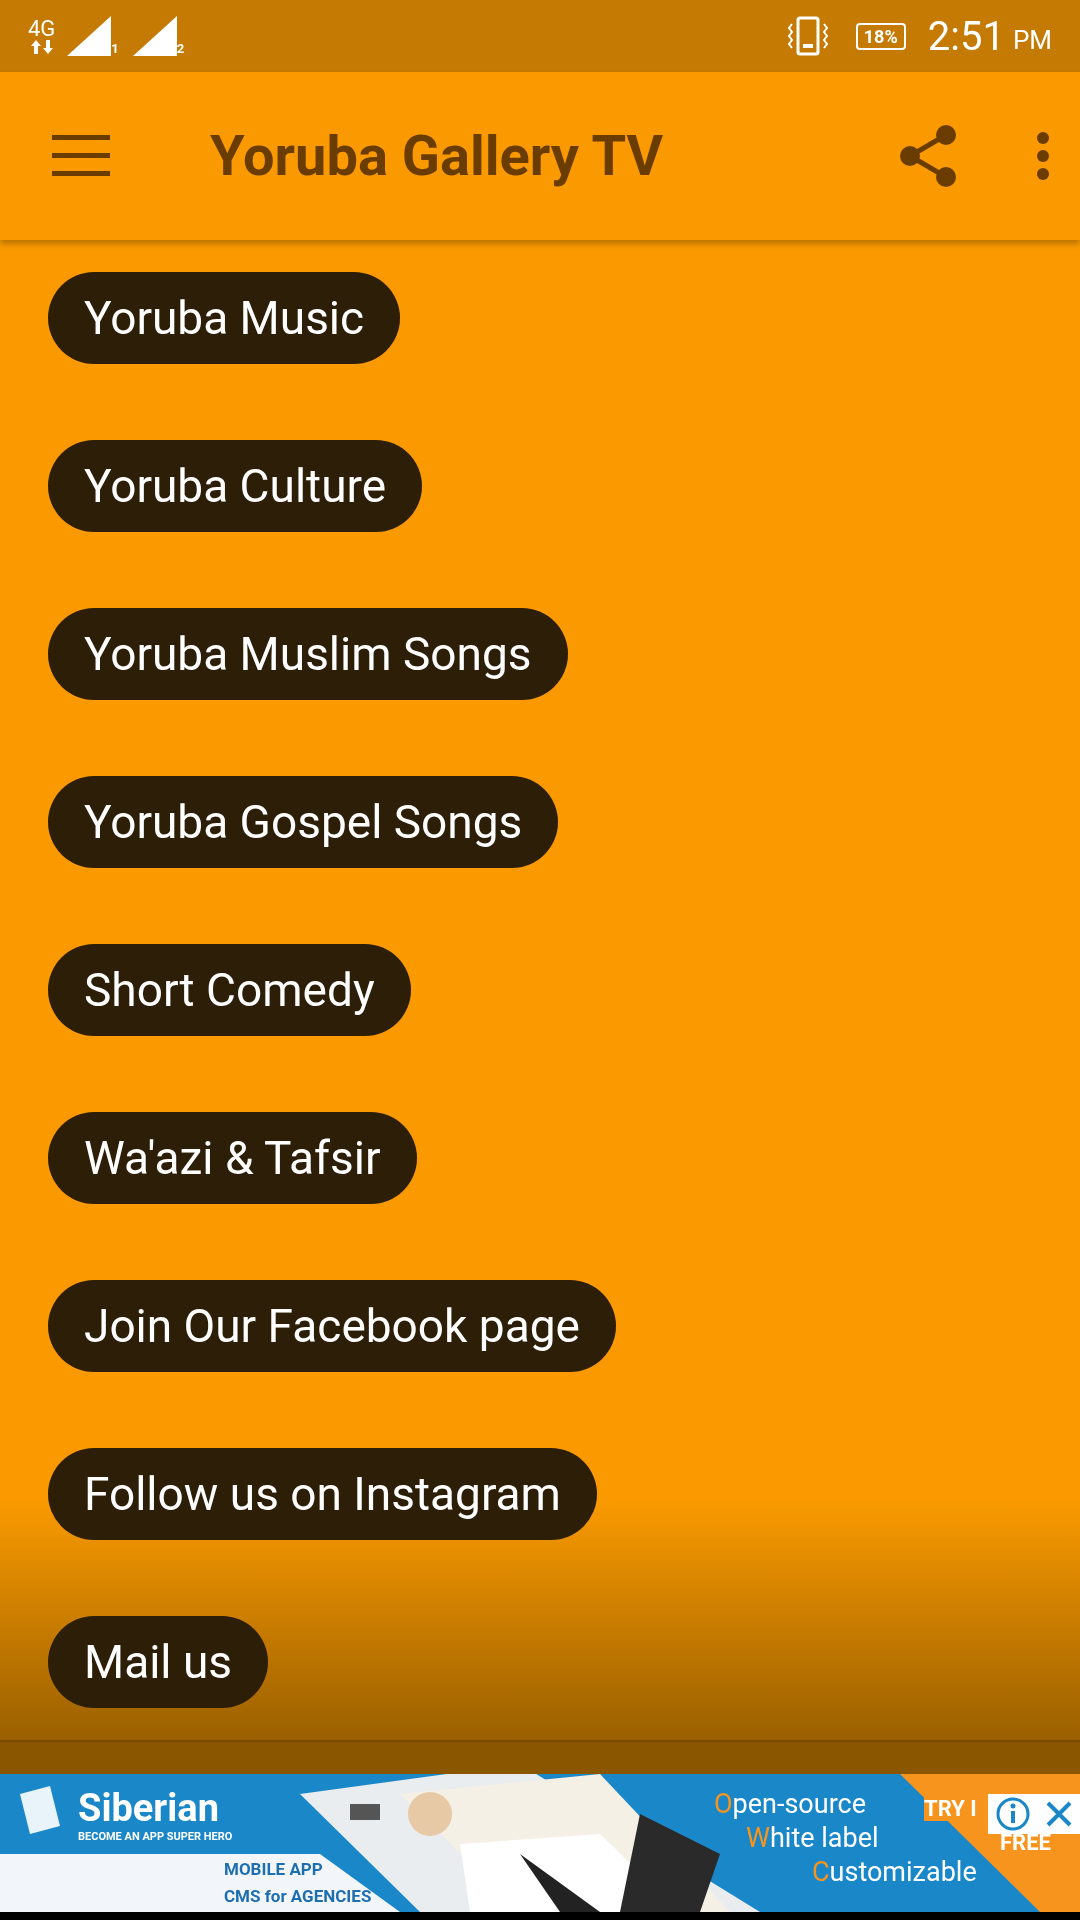 The image size is (1080, 1920). I want to click on menu-button: Yoruba Gospel Songs, so click(303, 822).